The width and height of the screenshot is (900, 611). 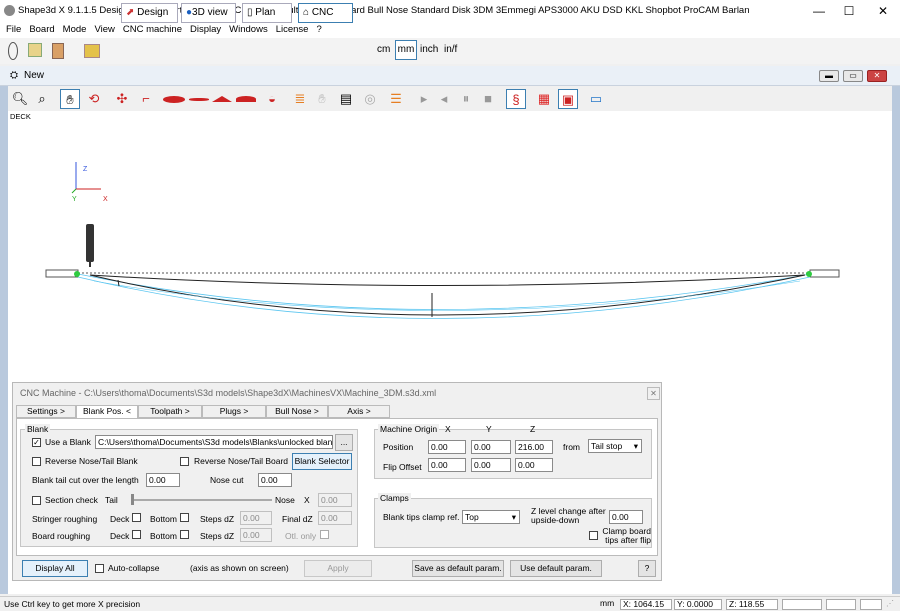 What do you see at coordinates (450, 76) in the screenshot?
I see `mdi-title-bar` at bounding box center [450, 76].